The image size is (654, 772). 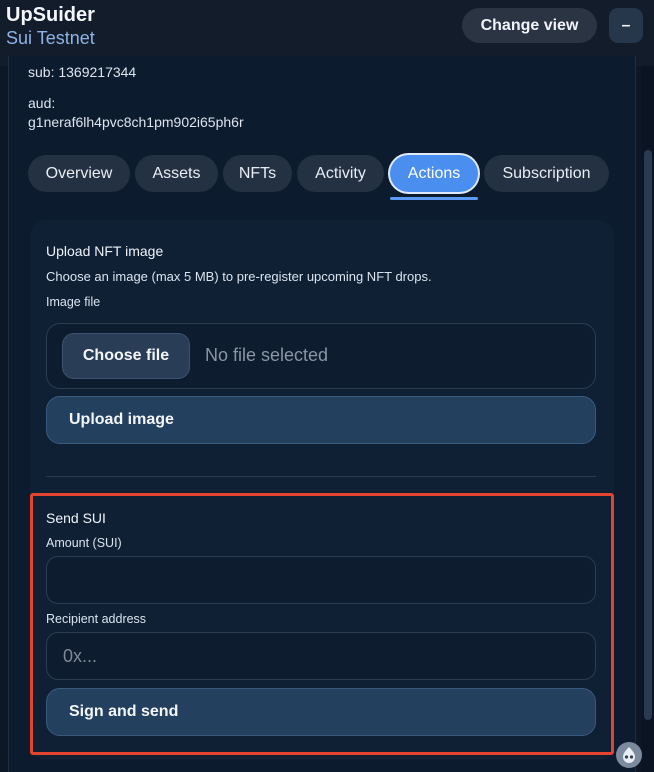 What do you see at coordinates (267, 355) in the screenshot?
I see `file-status-text: No file selected` at bounding box center [267, 355].